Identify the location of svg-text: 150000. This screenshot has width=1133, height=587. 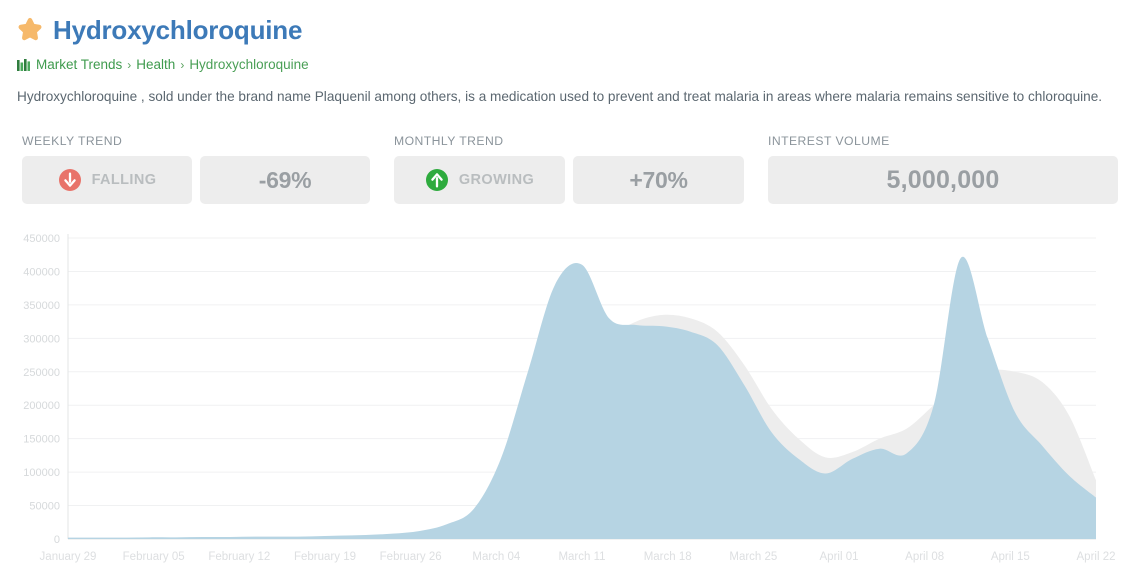
(41, 440).